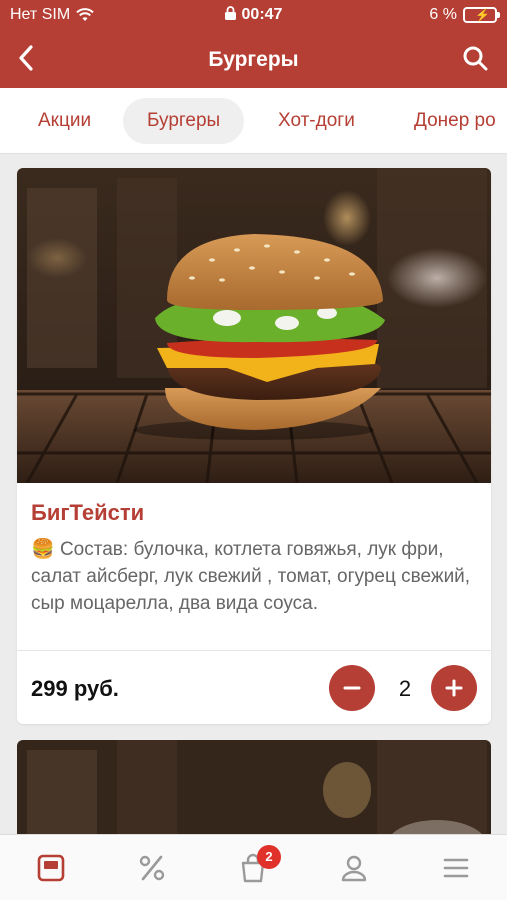 This screenshot has height=900, width=507. I want to click on tab-more, so click(456, 868).